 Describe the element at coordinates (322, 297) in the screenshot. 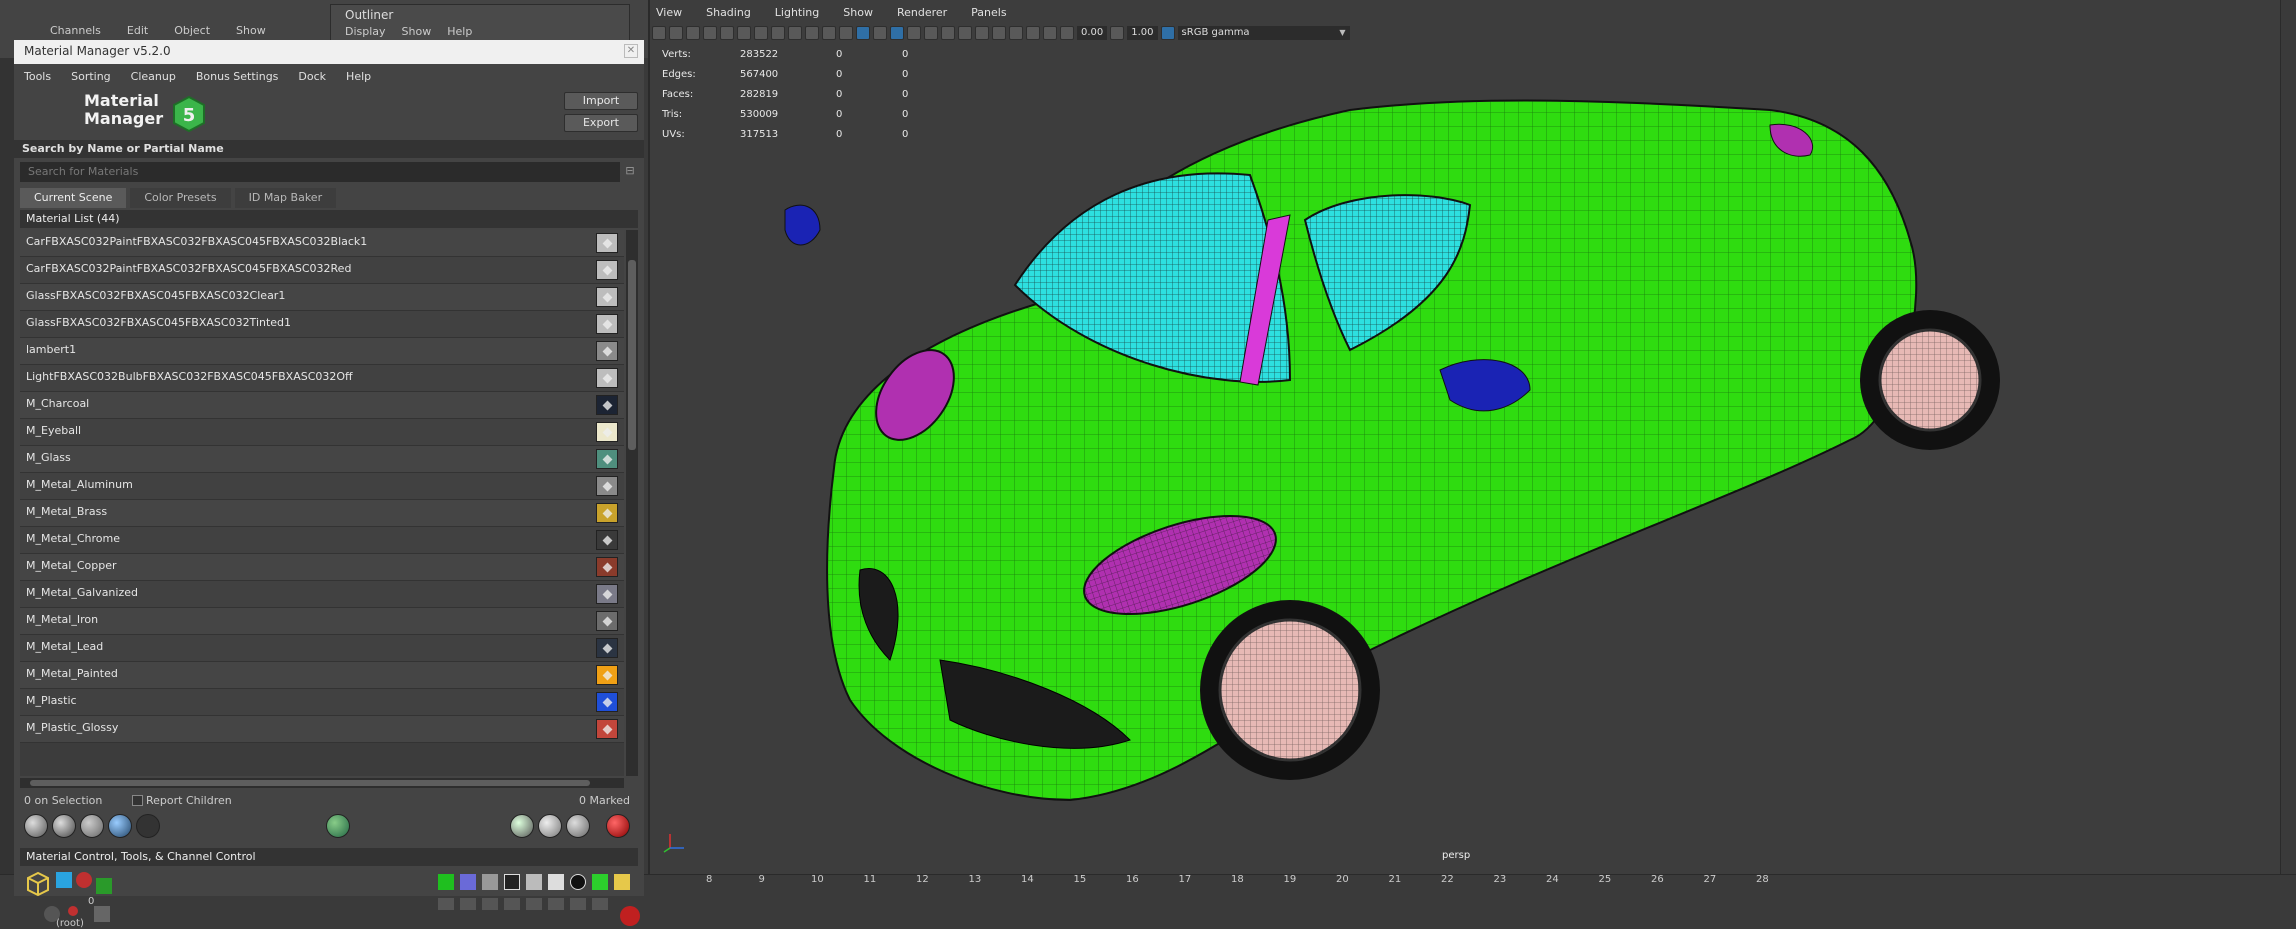

I see `material-row: GlassFBXASC032FBXASC045FBXASC032Clear1` at that location.